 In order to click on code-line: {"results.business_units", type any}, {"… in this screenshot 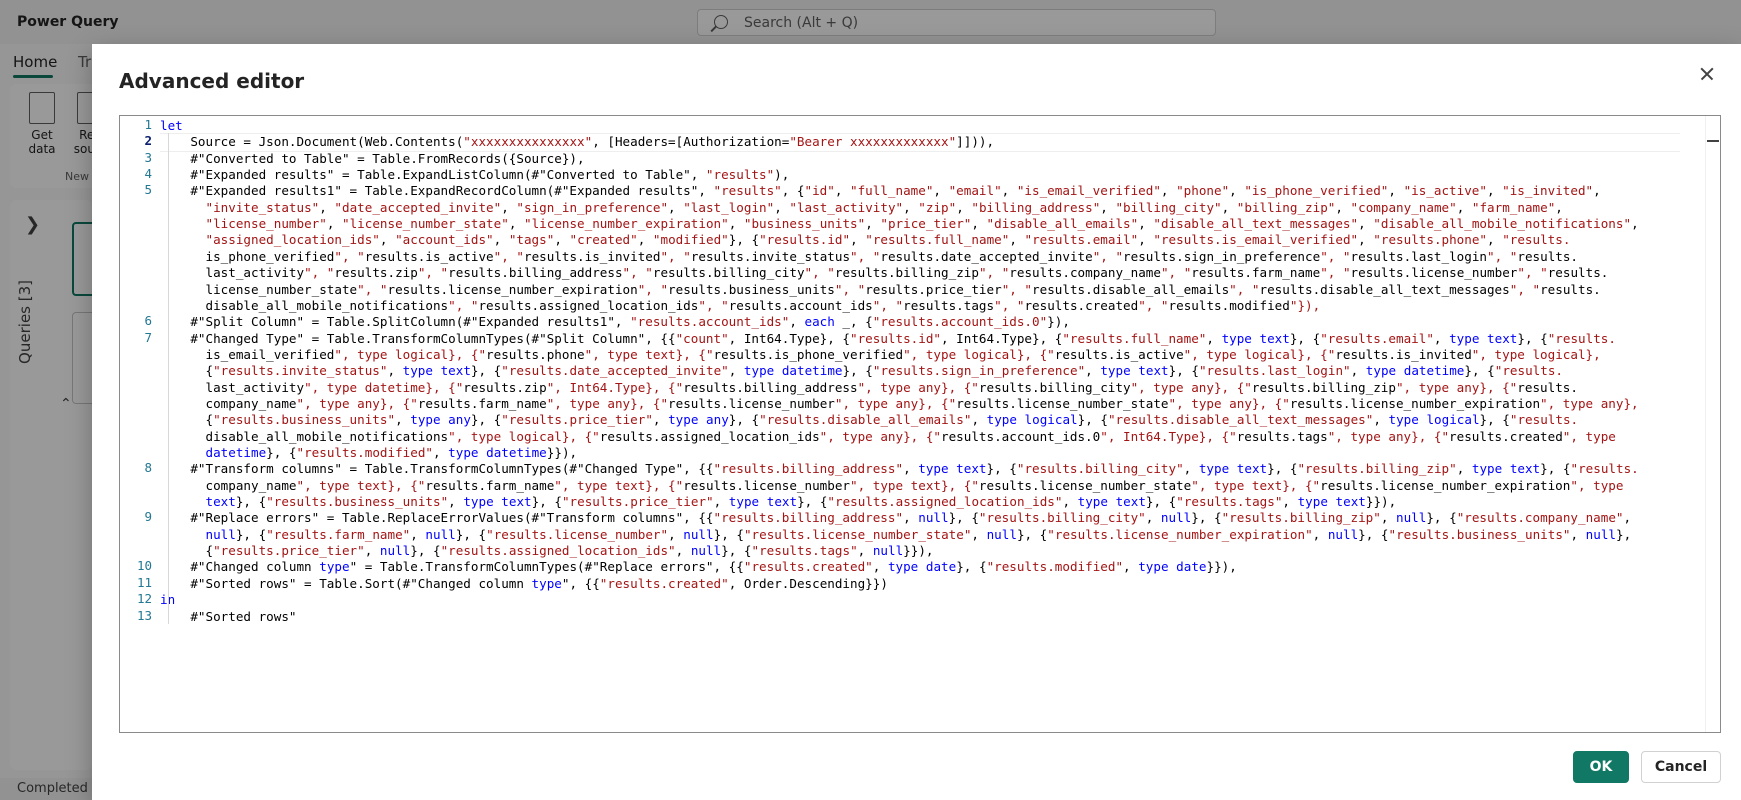, I will do `click(869, 420)`.